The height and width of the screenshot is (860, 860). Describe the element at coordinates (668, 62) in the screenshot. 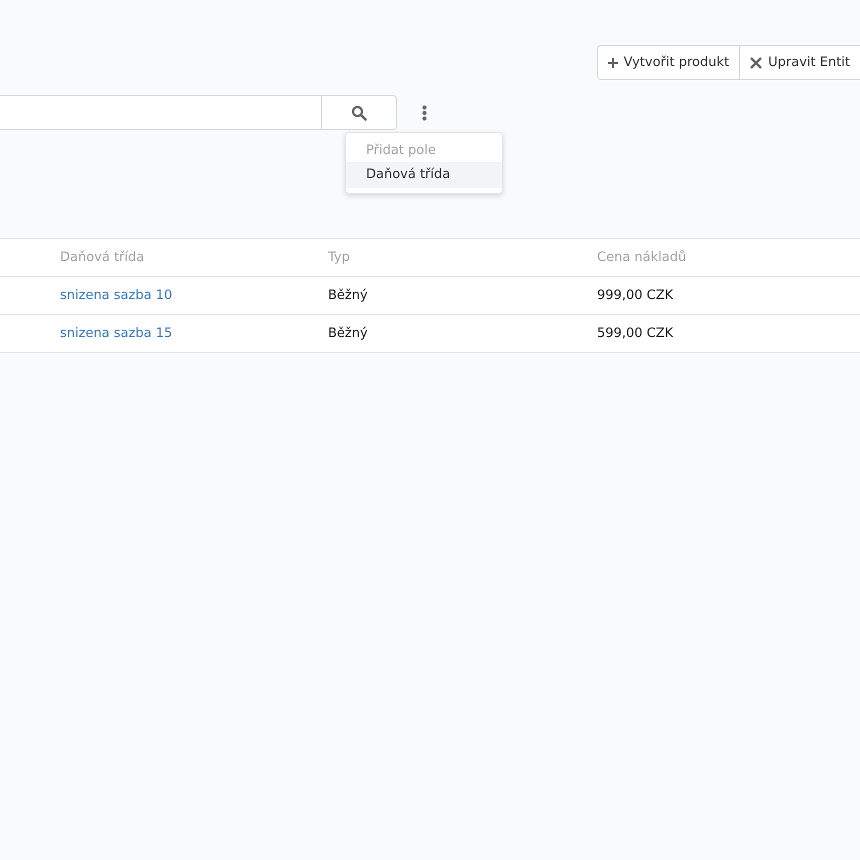

I see `header-button: Vytvořit produkt` at that location.